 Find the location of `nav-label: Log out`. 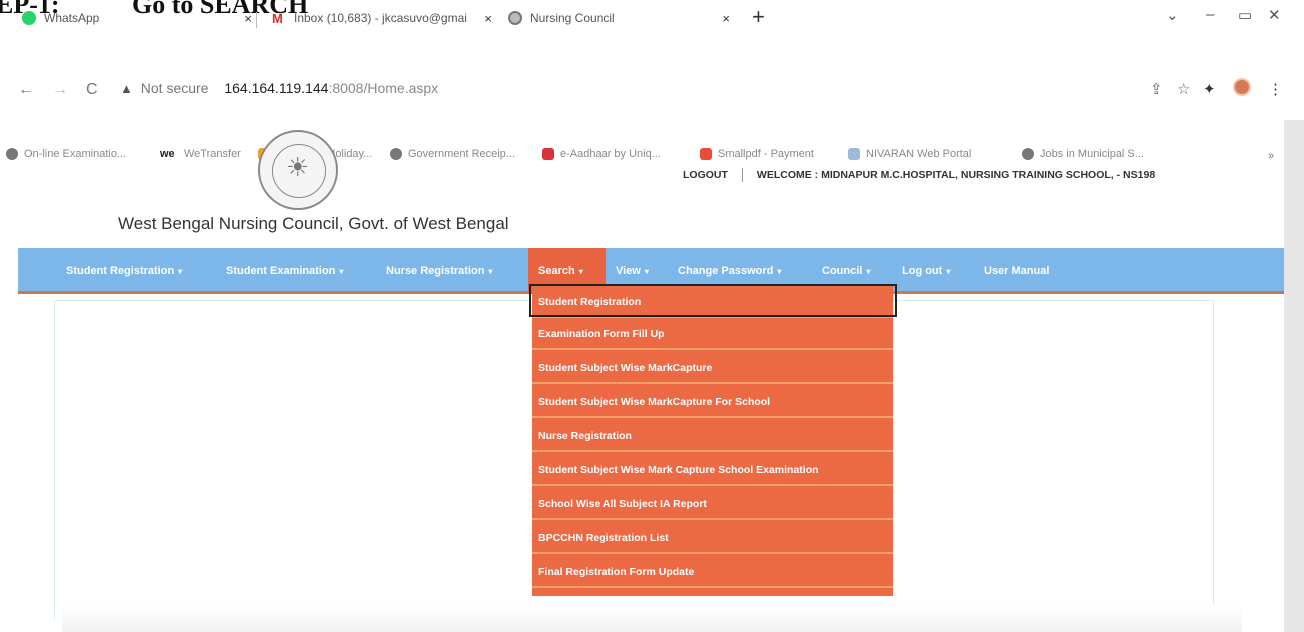

nav-label: Log out is located at coordinates (922, 271).